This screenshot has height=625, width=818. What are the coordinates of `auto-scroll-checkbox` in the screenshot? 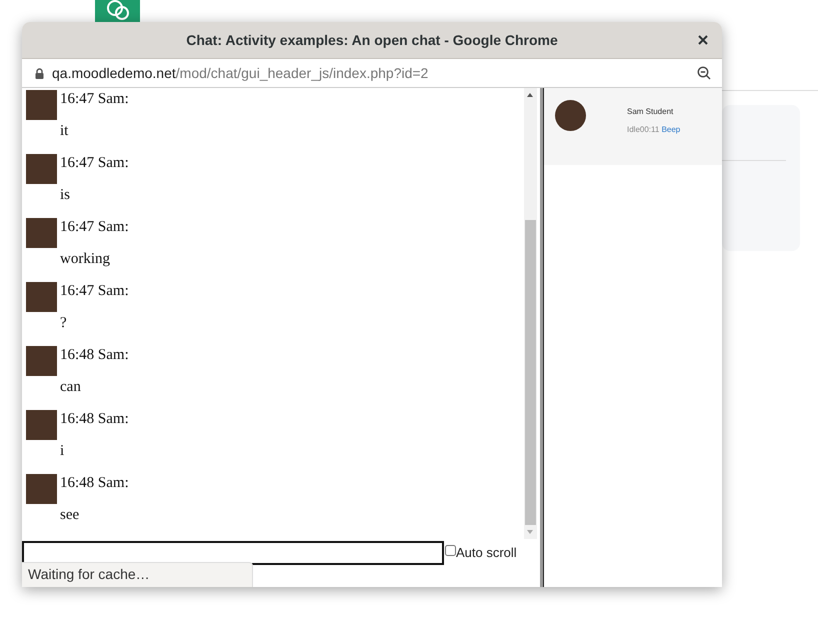 It's located at (450, 550).